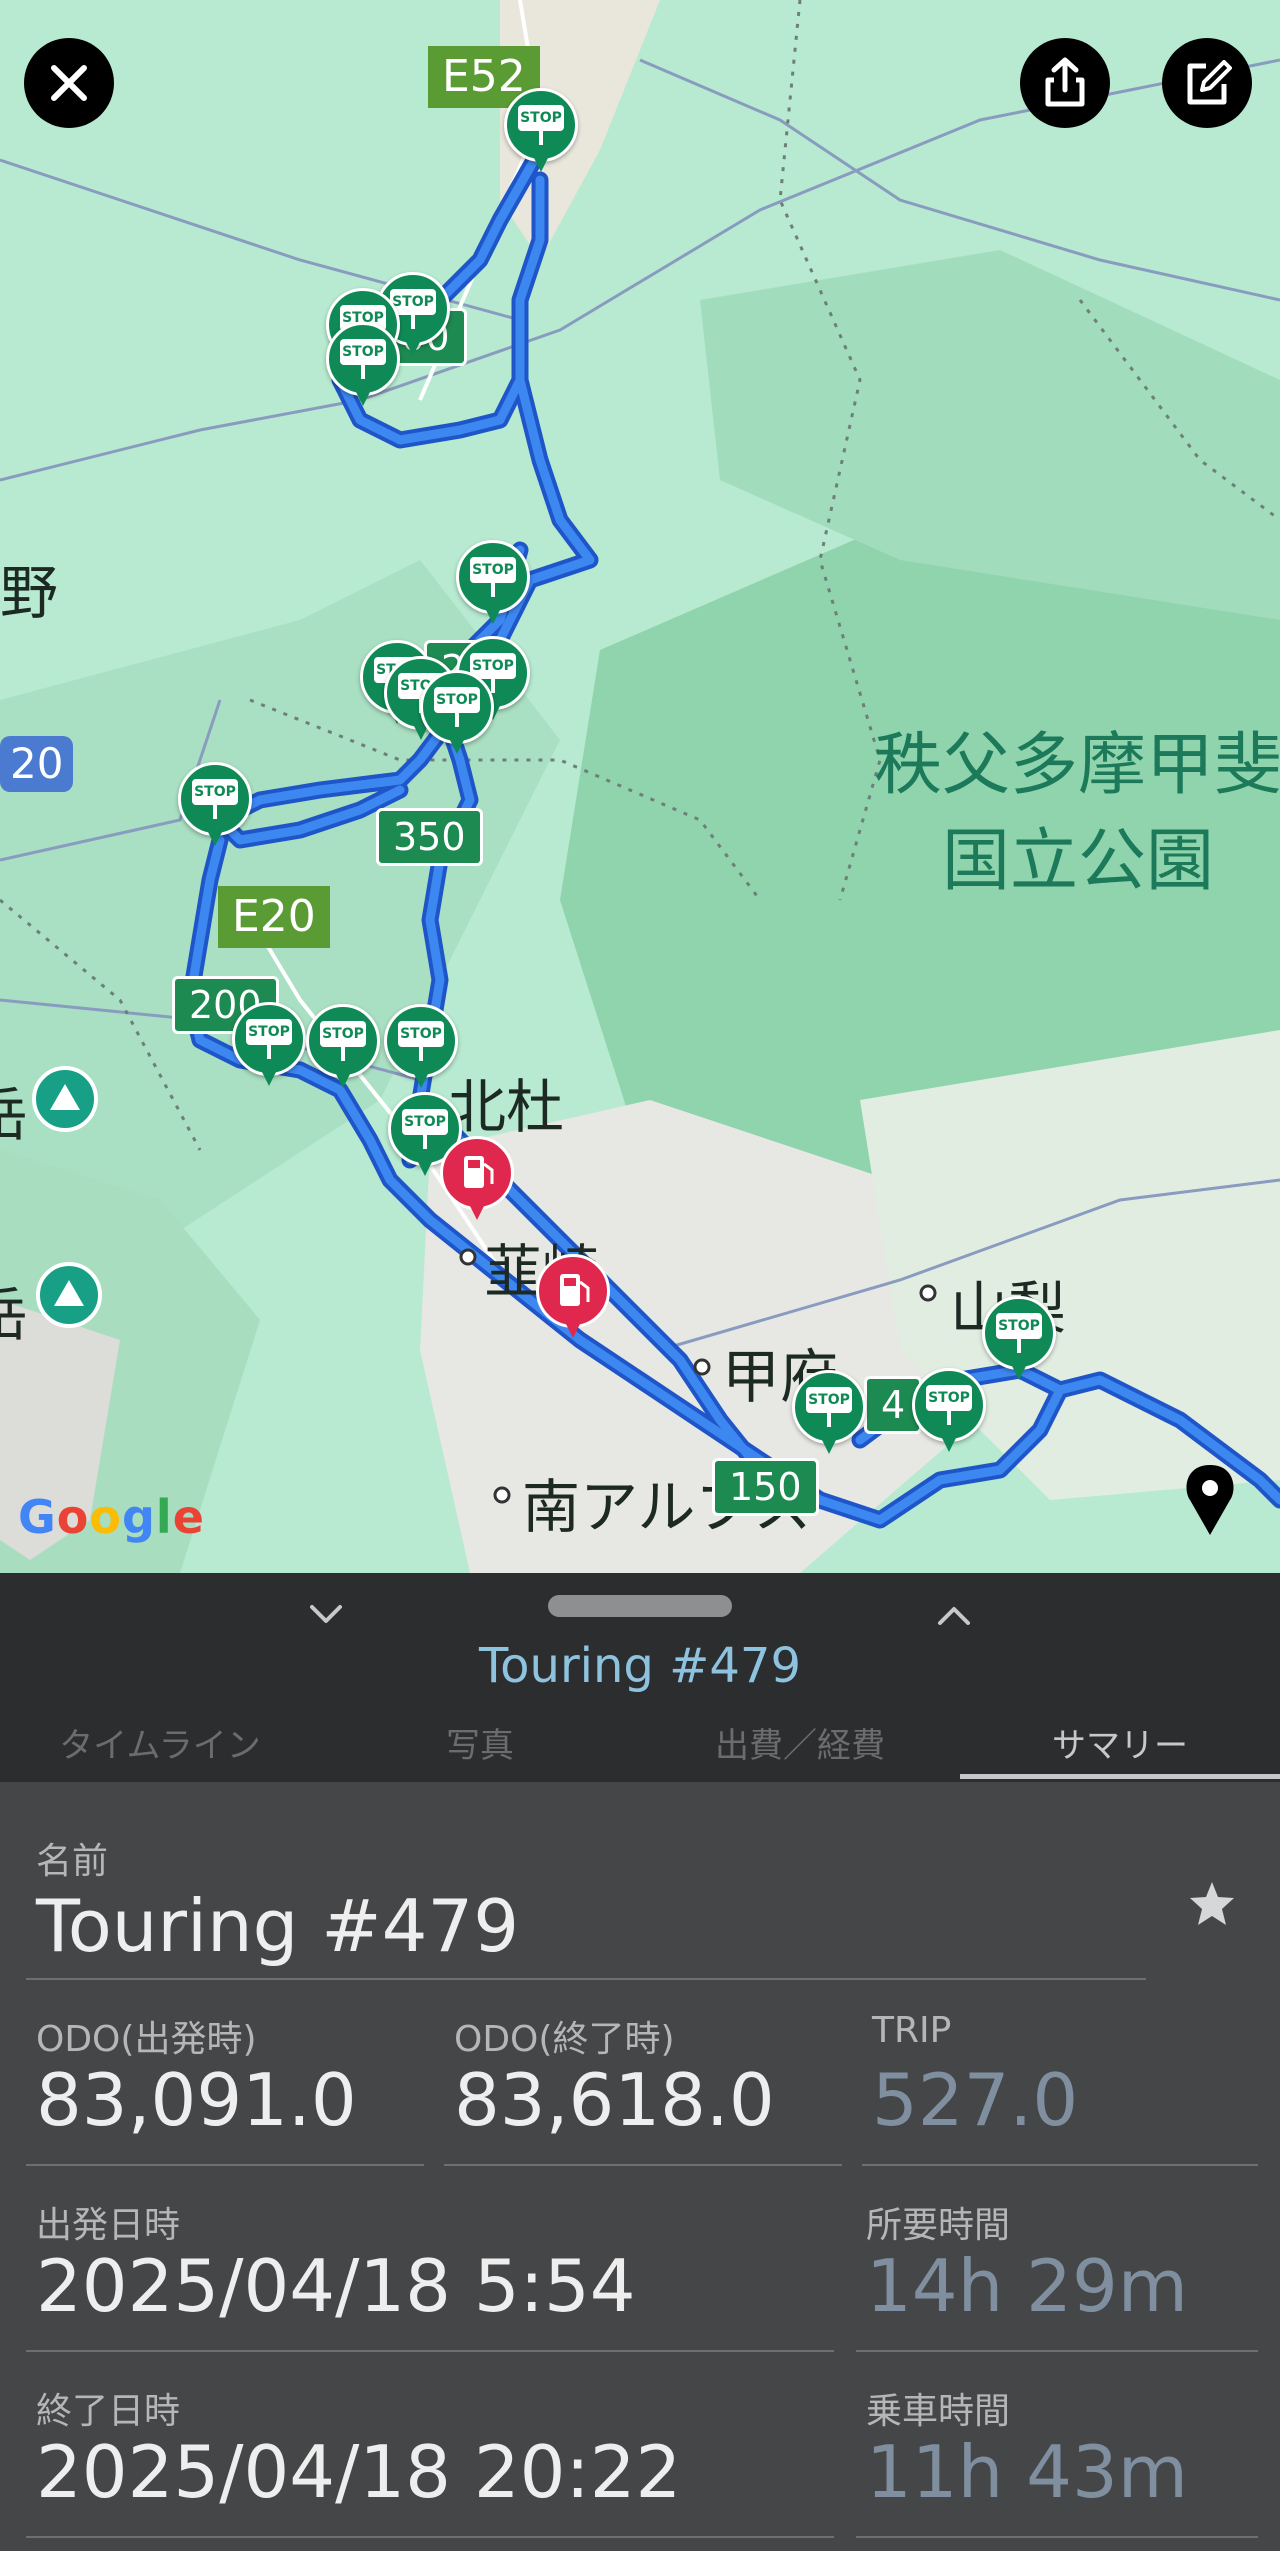 This screenshot has height=2551, width=1280. I want to click on end-datetime-field: 終了日時 2025/04/18 20:22, so click(430, 2460).